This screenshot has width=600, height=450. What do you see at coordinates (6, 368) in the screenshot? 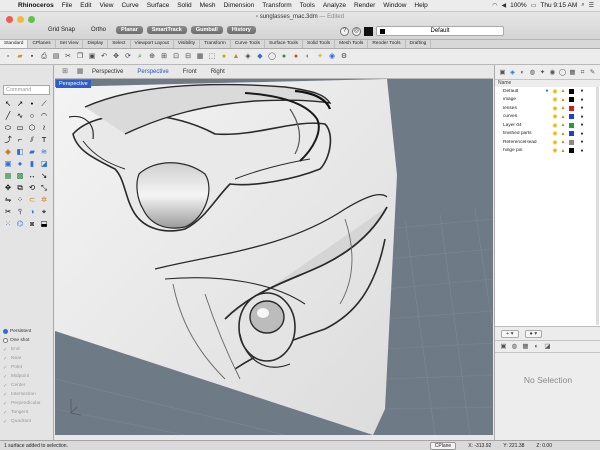
I see `point-check-icon: ✓` at bounding box center [6, 368].